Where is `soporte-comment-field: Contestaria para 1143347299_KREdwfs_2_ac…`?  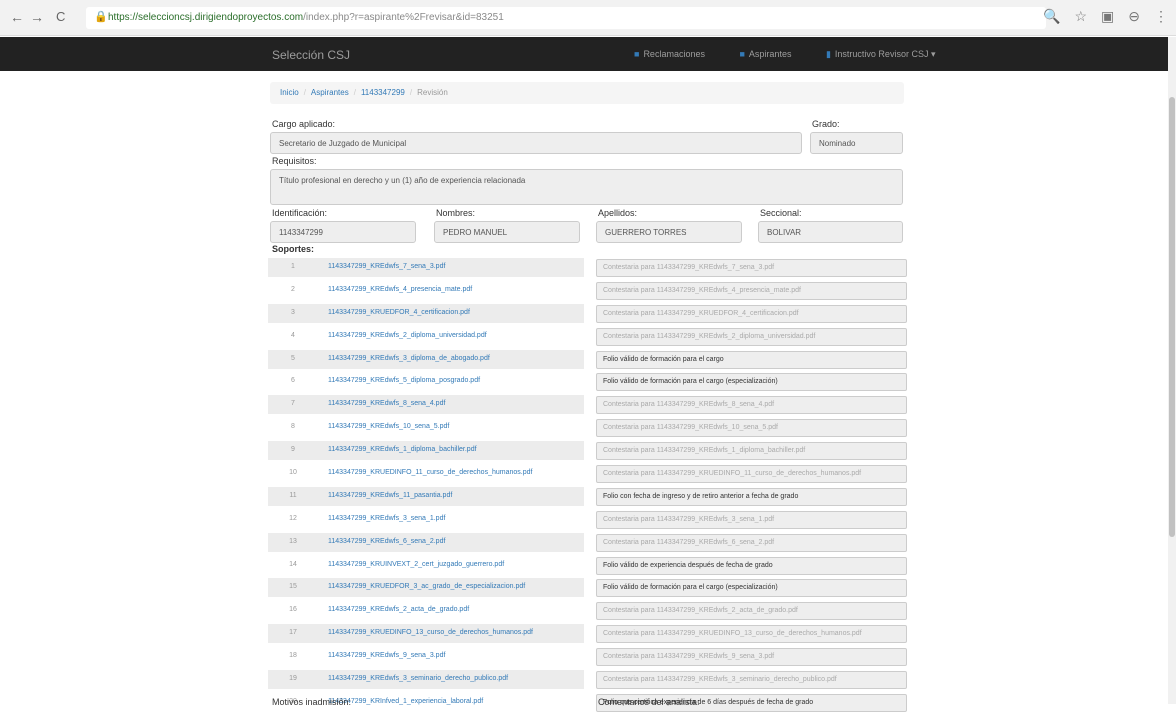
soporte-comment-field: Contestaria para 1143347299_KREdwfs_2_ac… is located at coordinates (751, 611).